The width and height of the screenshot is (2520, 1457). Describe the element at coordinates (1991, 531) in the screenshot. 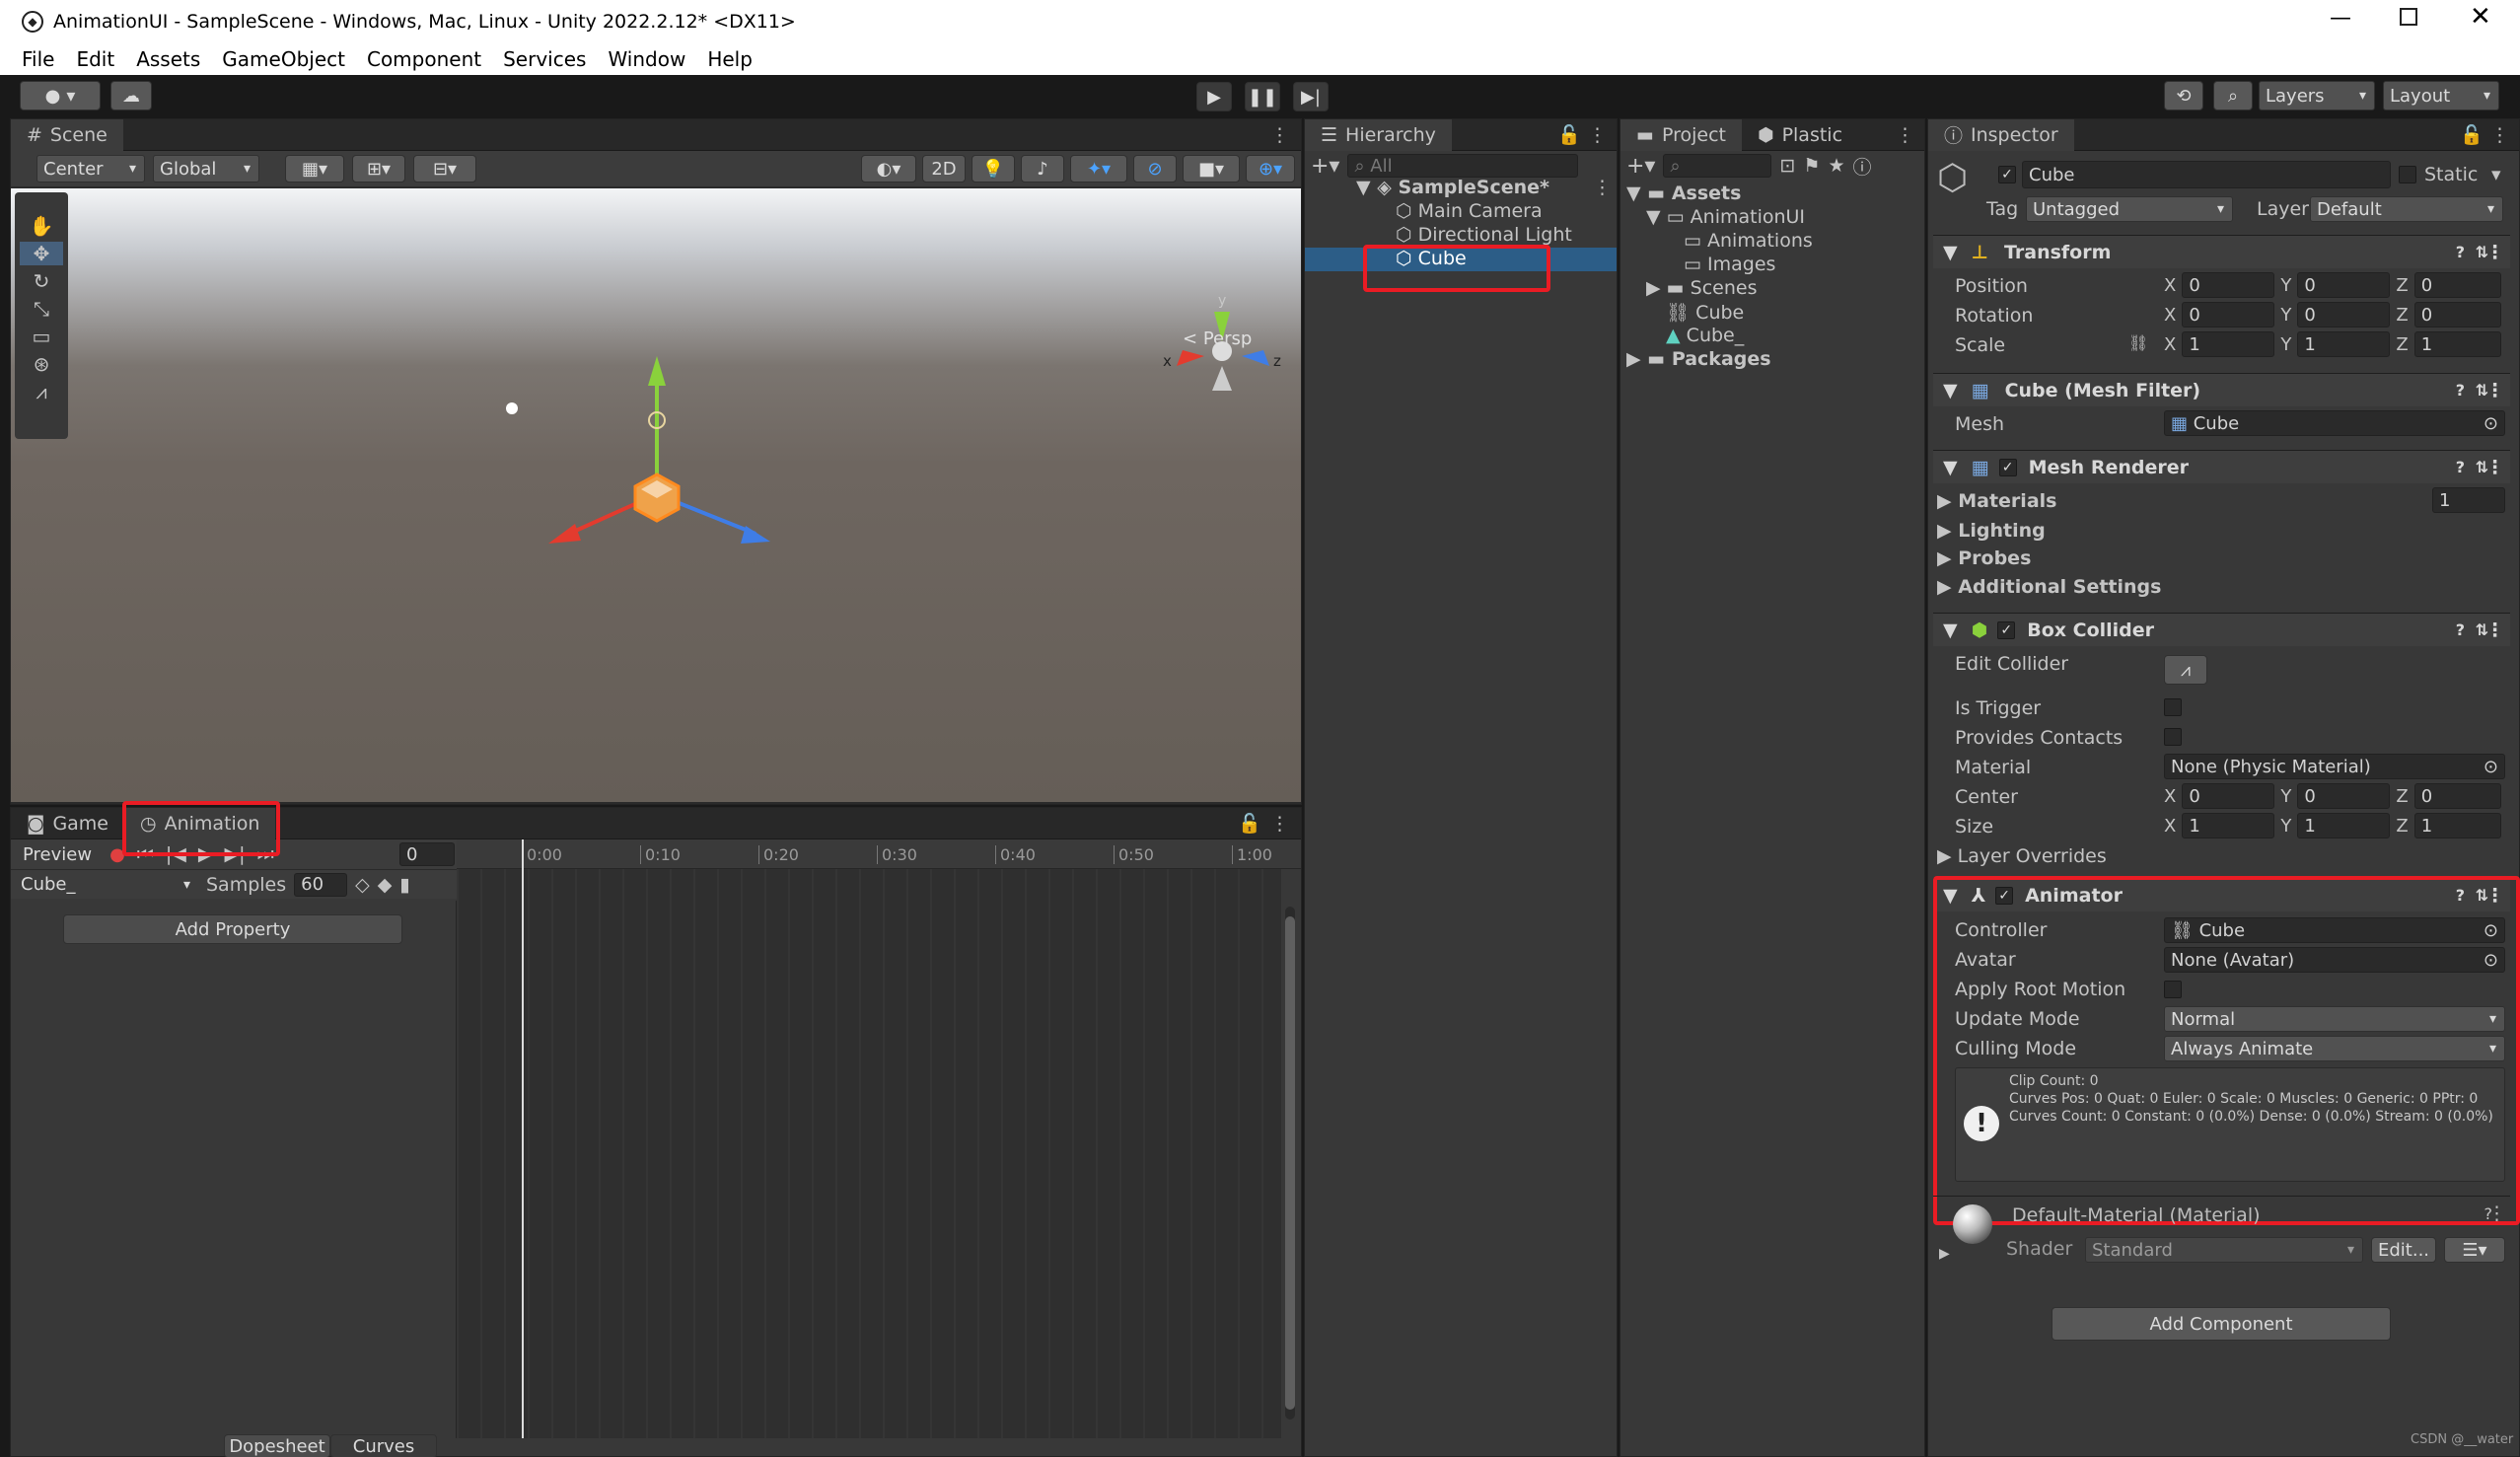

I see `lighting-foldout: ▶ Lighting` at that location.